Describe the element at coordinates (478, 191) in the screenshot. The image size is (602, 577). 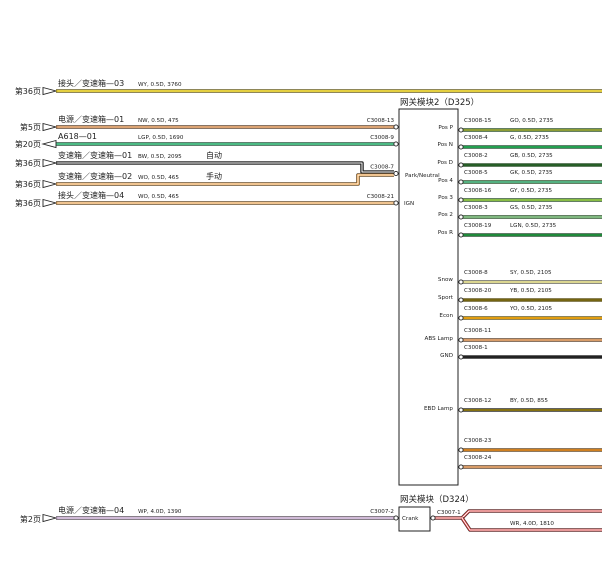
I see `connector-label-out-4: C3008-16` at that location.